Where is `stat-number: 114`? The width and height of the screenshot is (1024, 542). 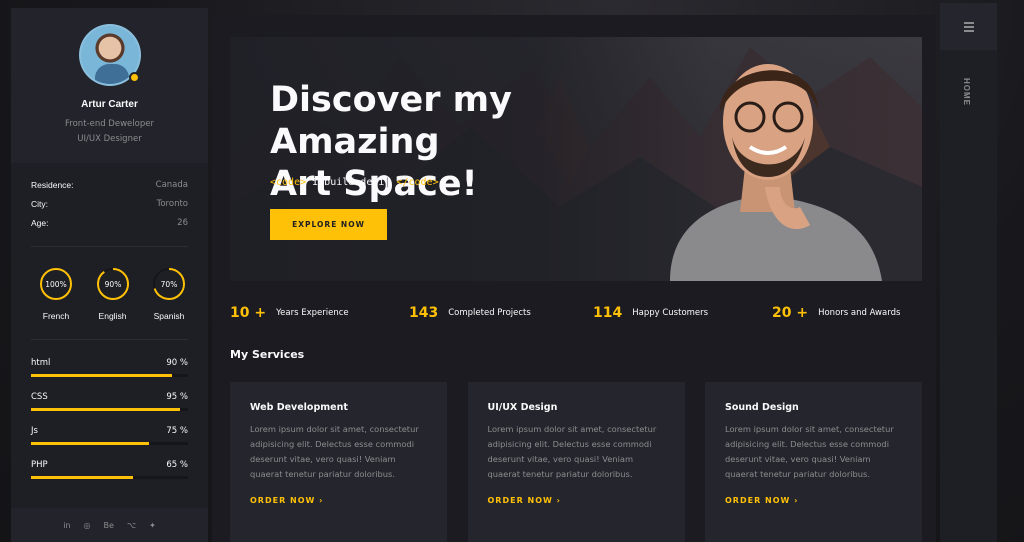 stat-number: 114 is located at coordinates (608, 313).